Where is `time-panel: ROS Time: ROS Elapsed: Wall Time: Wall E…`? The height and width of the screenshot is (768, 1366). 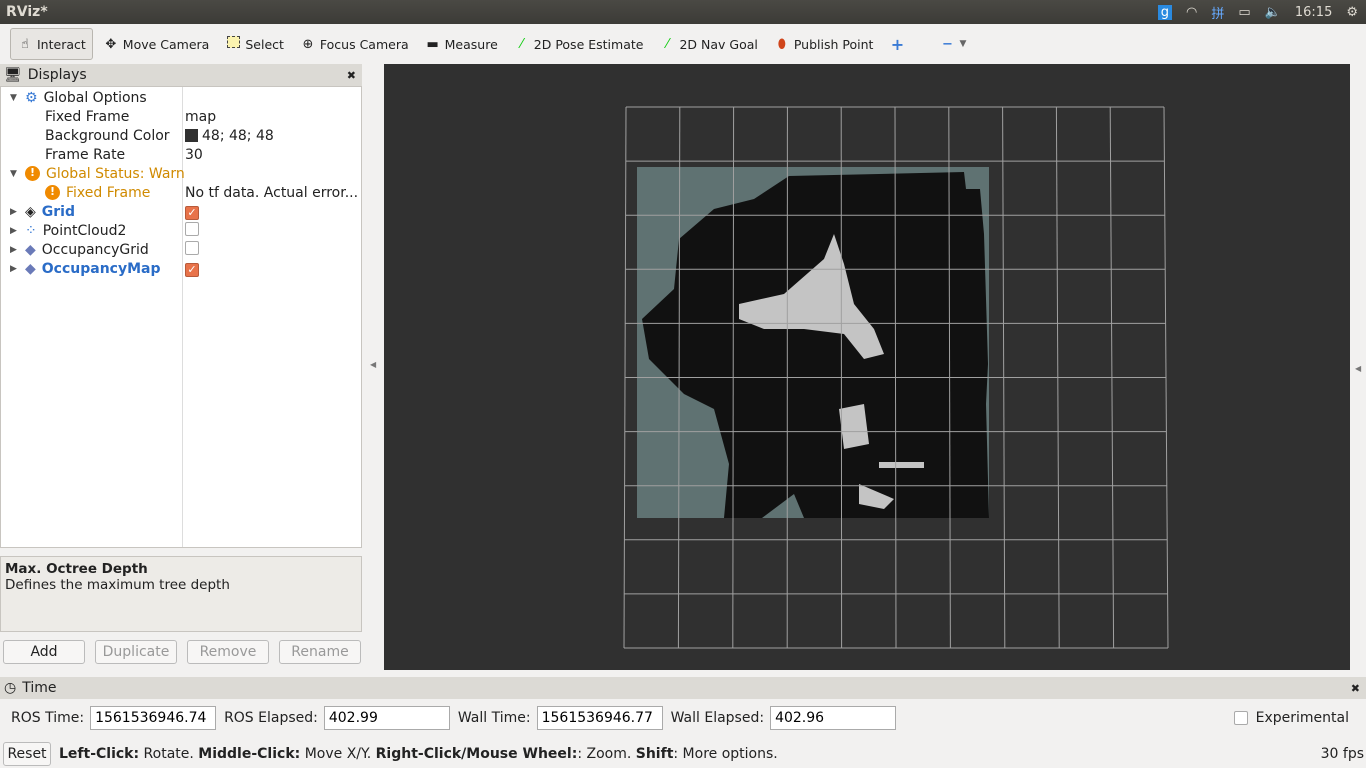
time-panel: ROS Time: ROS Elapsed: Wall Time: Wall E… is located at coordinates (683, 718).